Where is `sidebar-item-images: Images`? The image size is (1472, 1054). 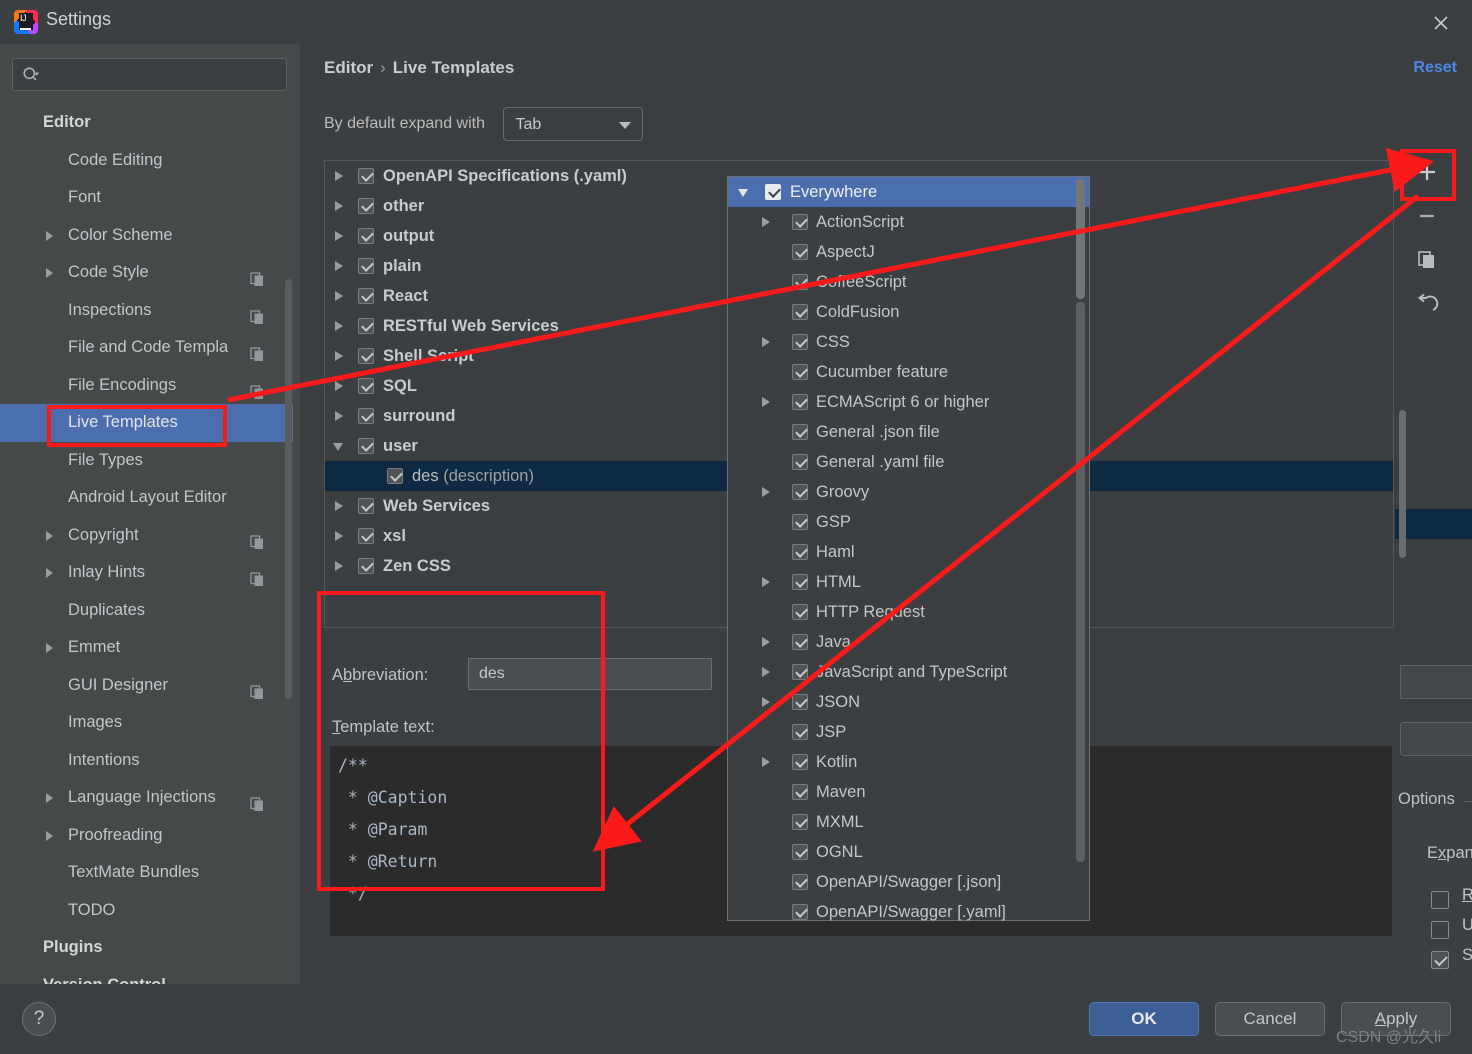
sidebar-item-images: Images is located at coordinates (146, 723).